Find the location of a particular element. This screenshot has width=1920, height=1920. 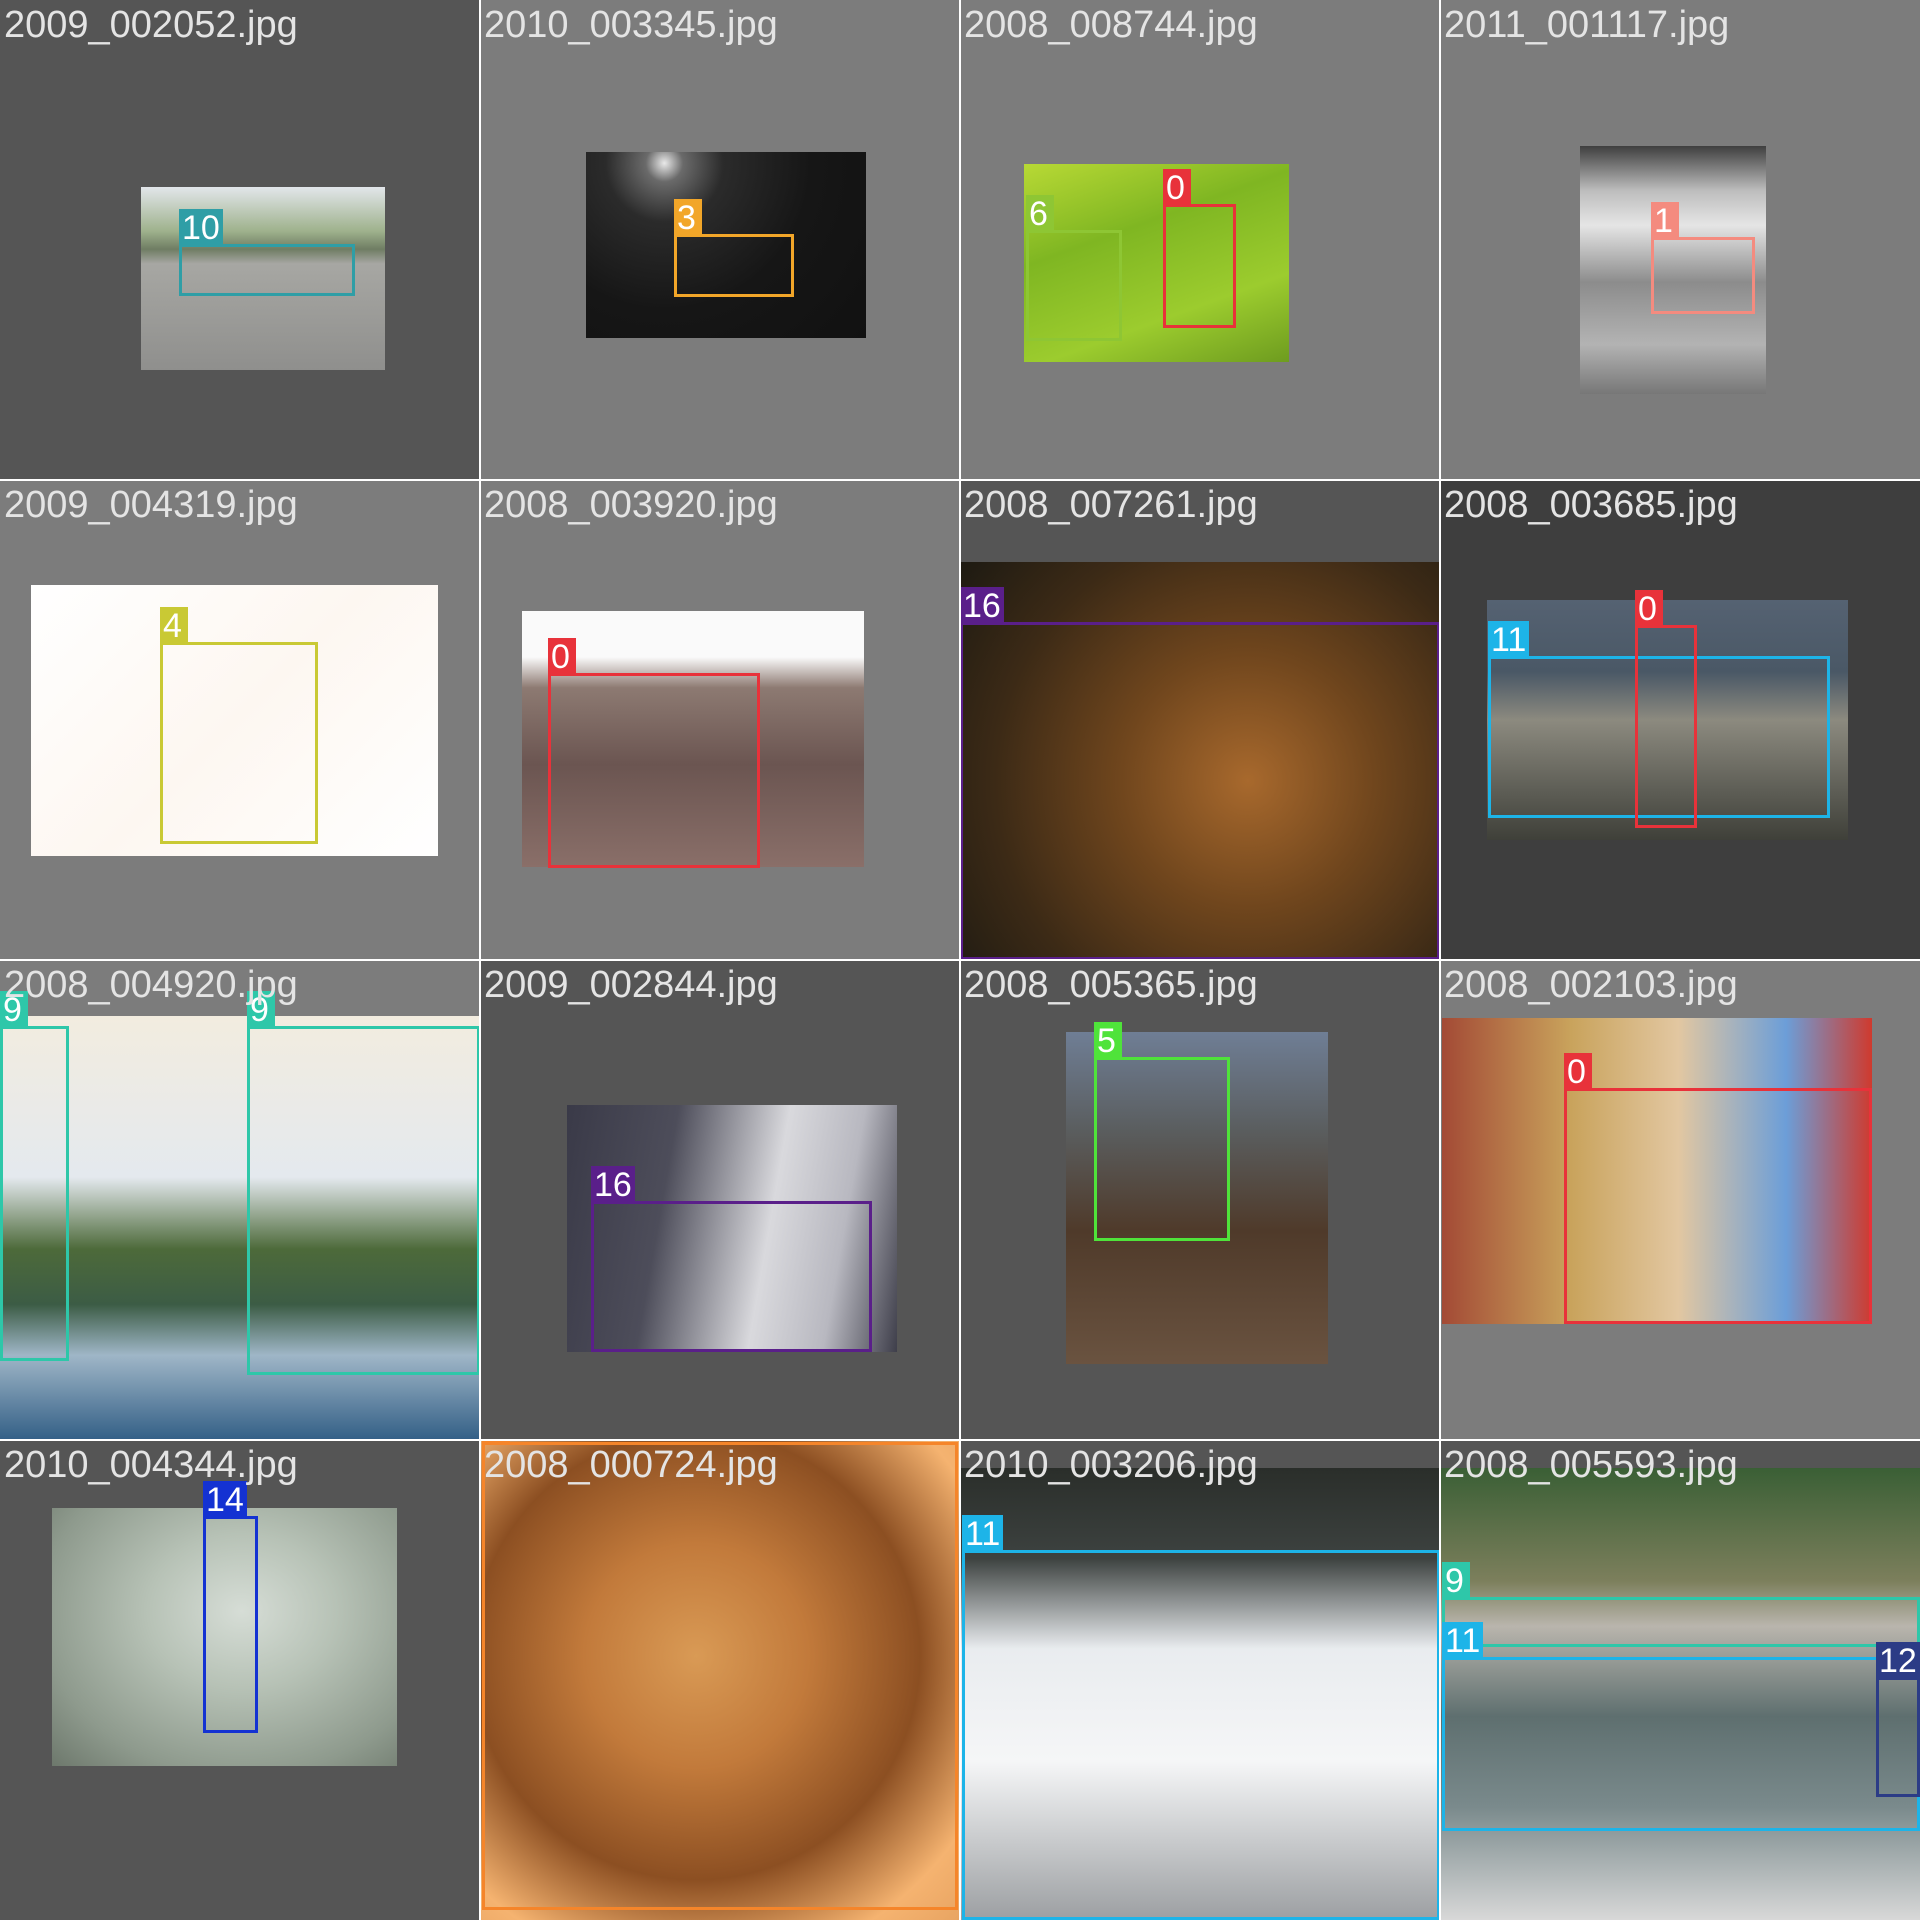

tile-2009-004319: 4 2009_004319.jpg is located at coordinates (240, 720).